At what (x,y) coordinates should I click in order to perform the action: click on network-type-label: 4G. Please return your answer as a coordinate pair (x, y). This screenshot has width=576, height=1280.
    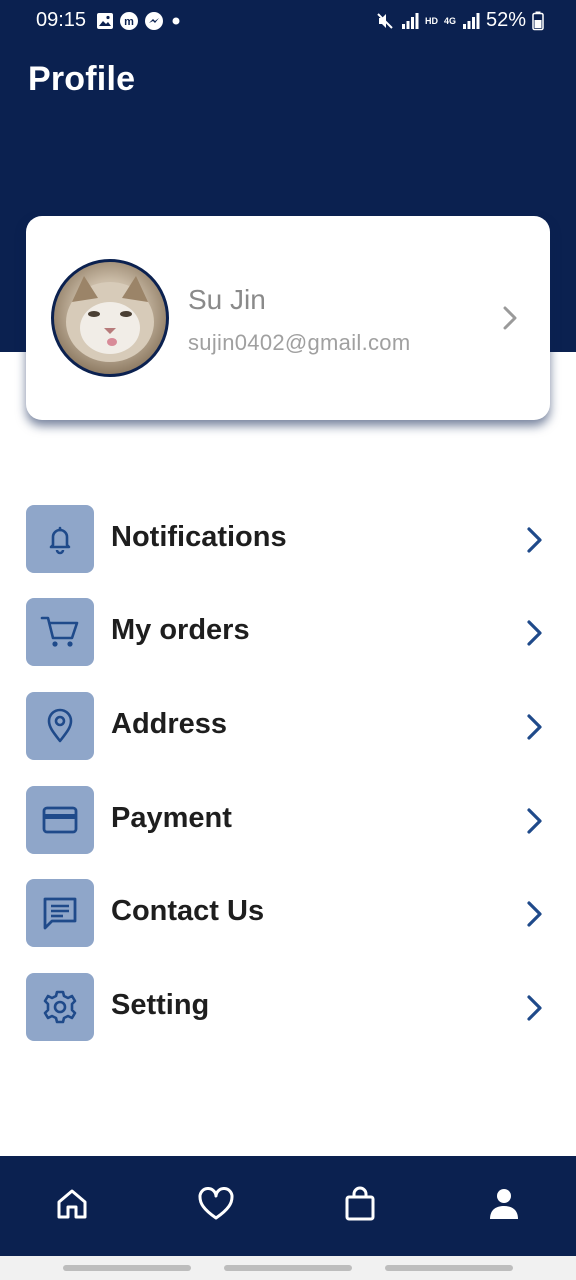
    Looking at the image, I should click on (449, 20).